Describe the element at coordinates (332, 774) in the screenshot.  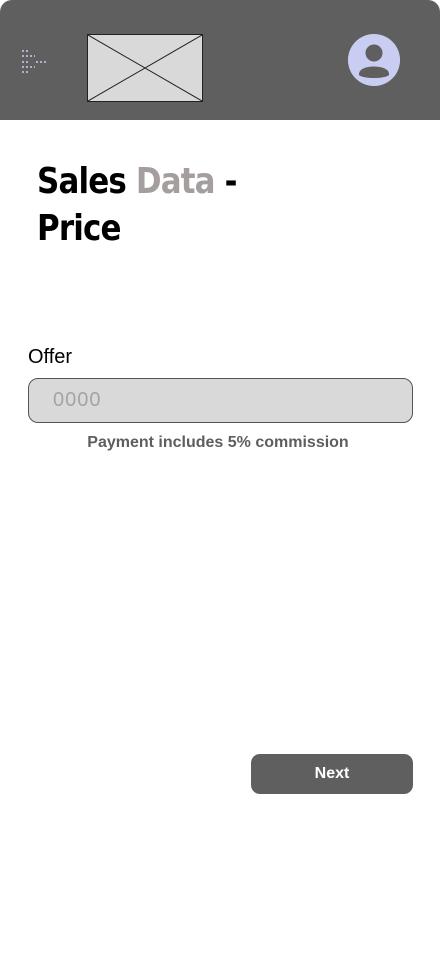
I see `next-button: Next` at that location.